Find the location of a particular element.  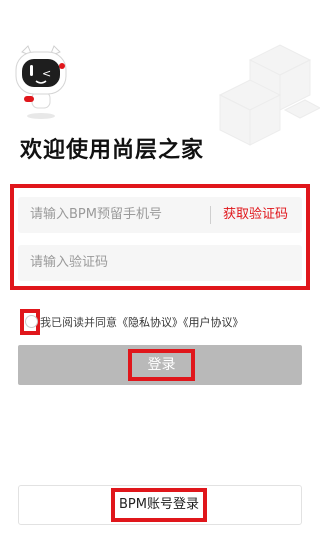

phone-input: 请输入BPM预留手机号 is located at coordinates (96, 215).